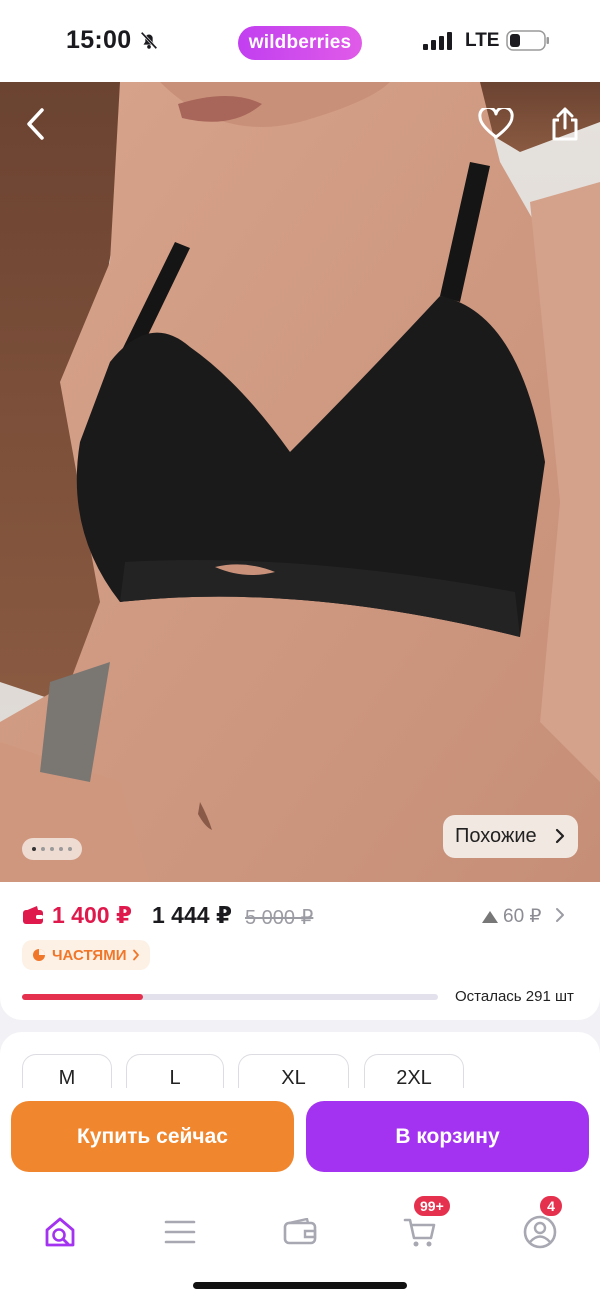  Describe the element at coordinates (522, 916) in the screenshot. I see `price-change-value: 60 ₽` at that location.